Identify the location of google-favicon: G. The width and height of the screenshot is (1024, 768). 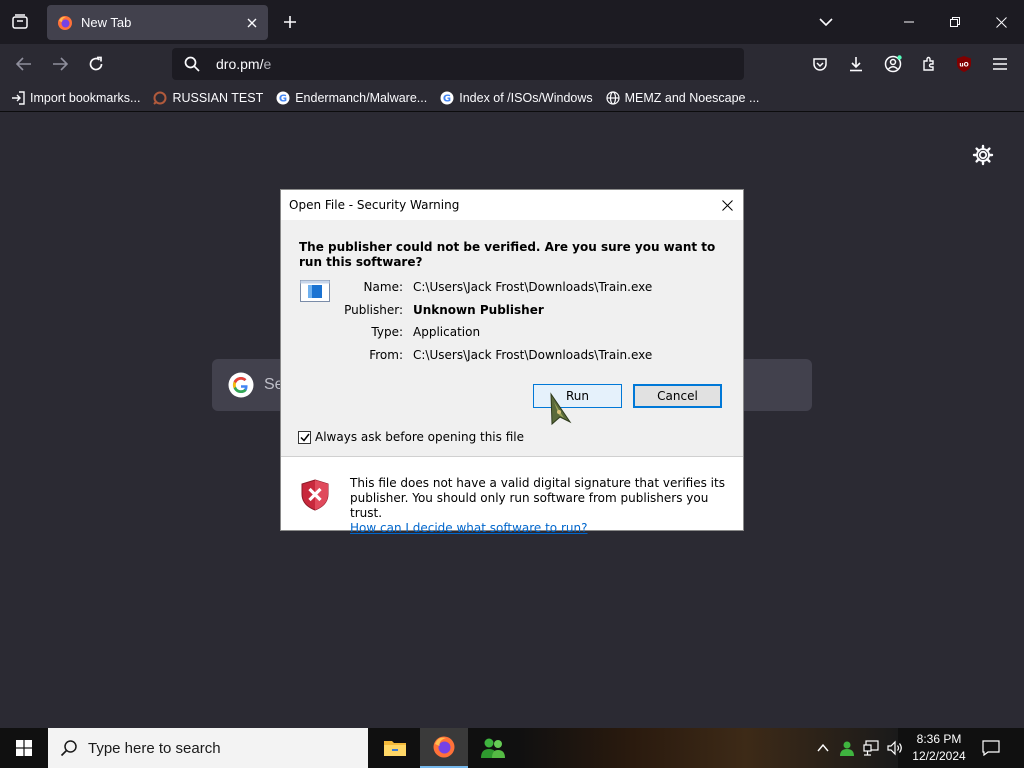
(447, 98).